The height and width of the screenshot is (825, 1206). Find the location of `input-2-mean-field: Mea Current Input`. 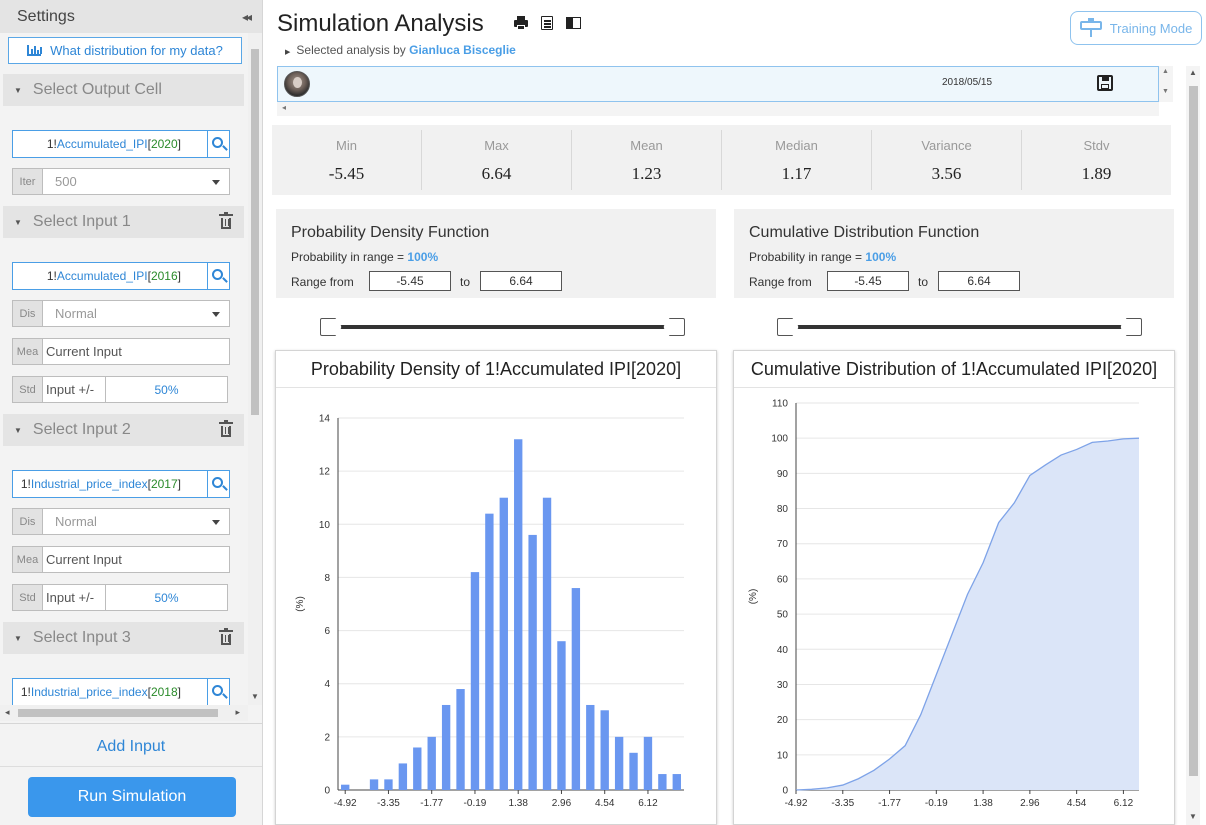

input-2-mean-field: Mea Current Input is located at coordinates (121, 559).